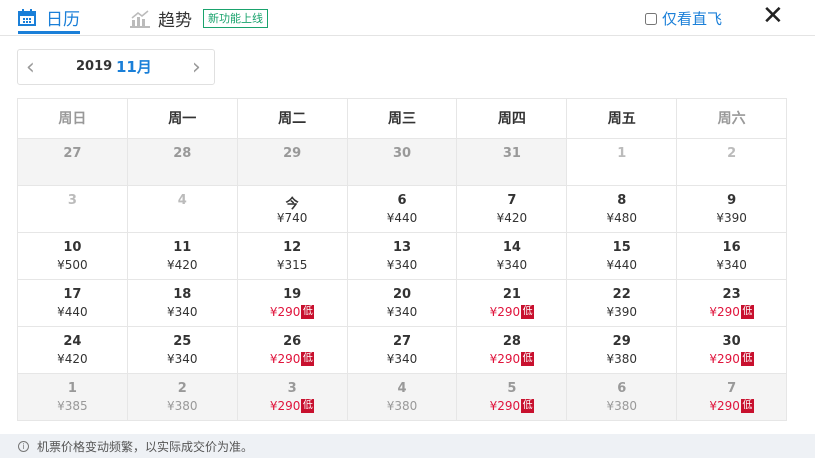  I want to click on week-row: 27 28 29 30 31 1 2, so click(403, 162).